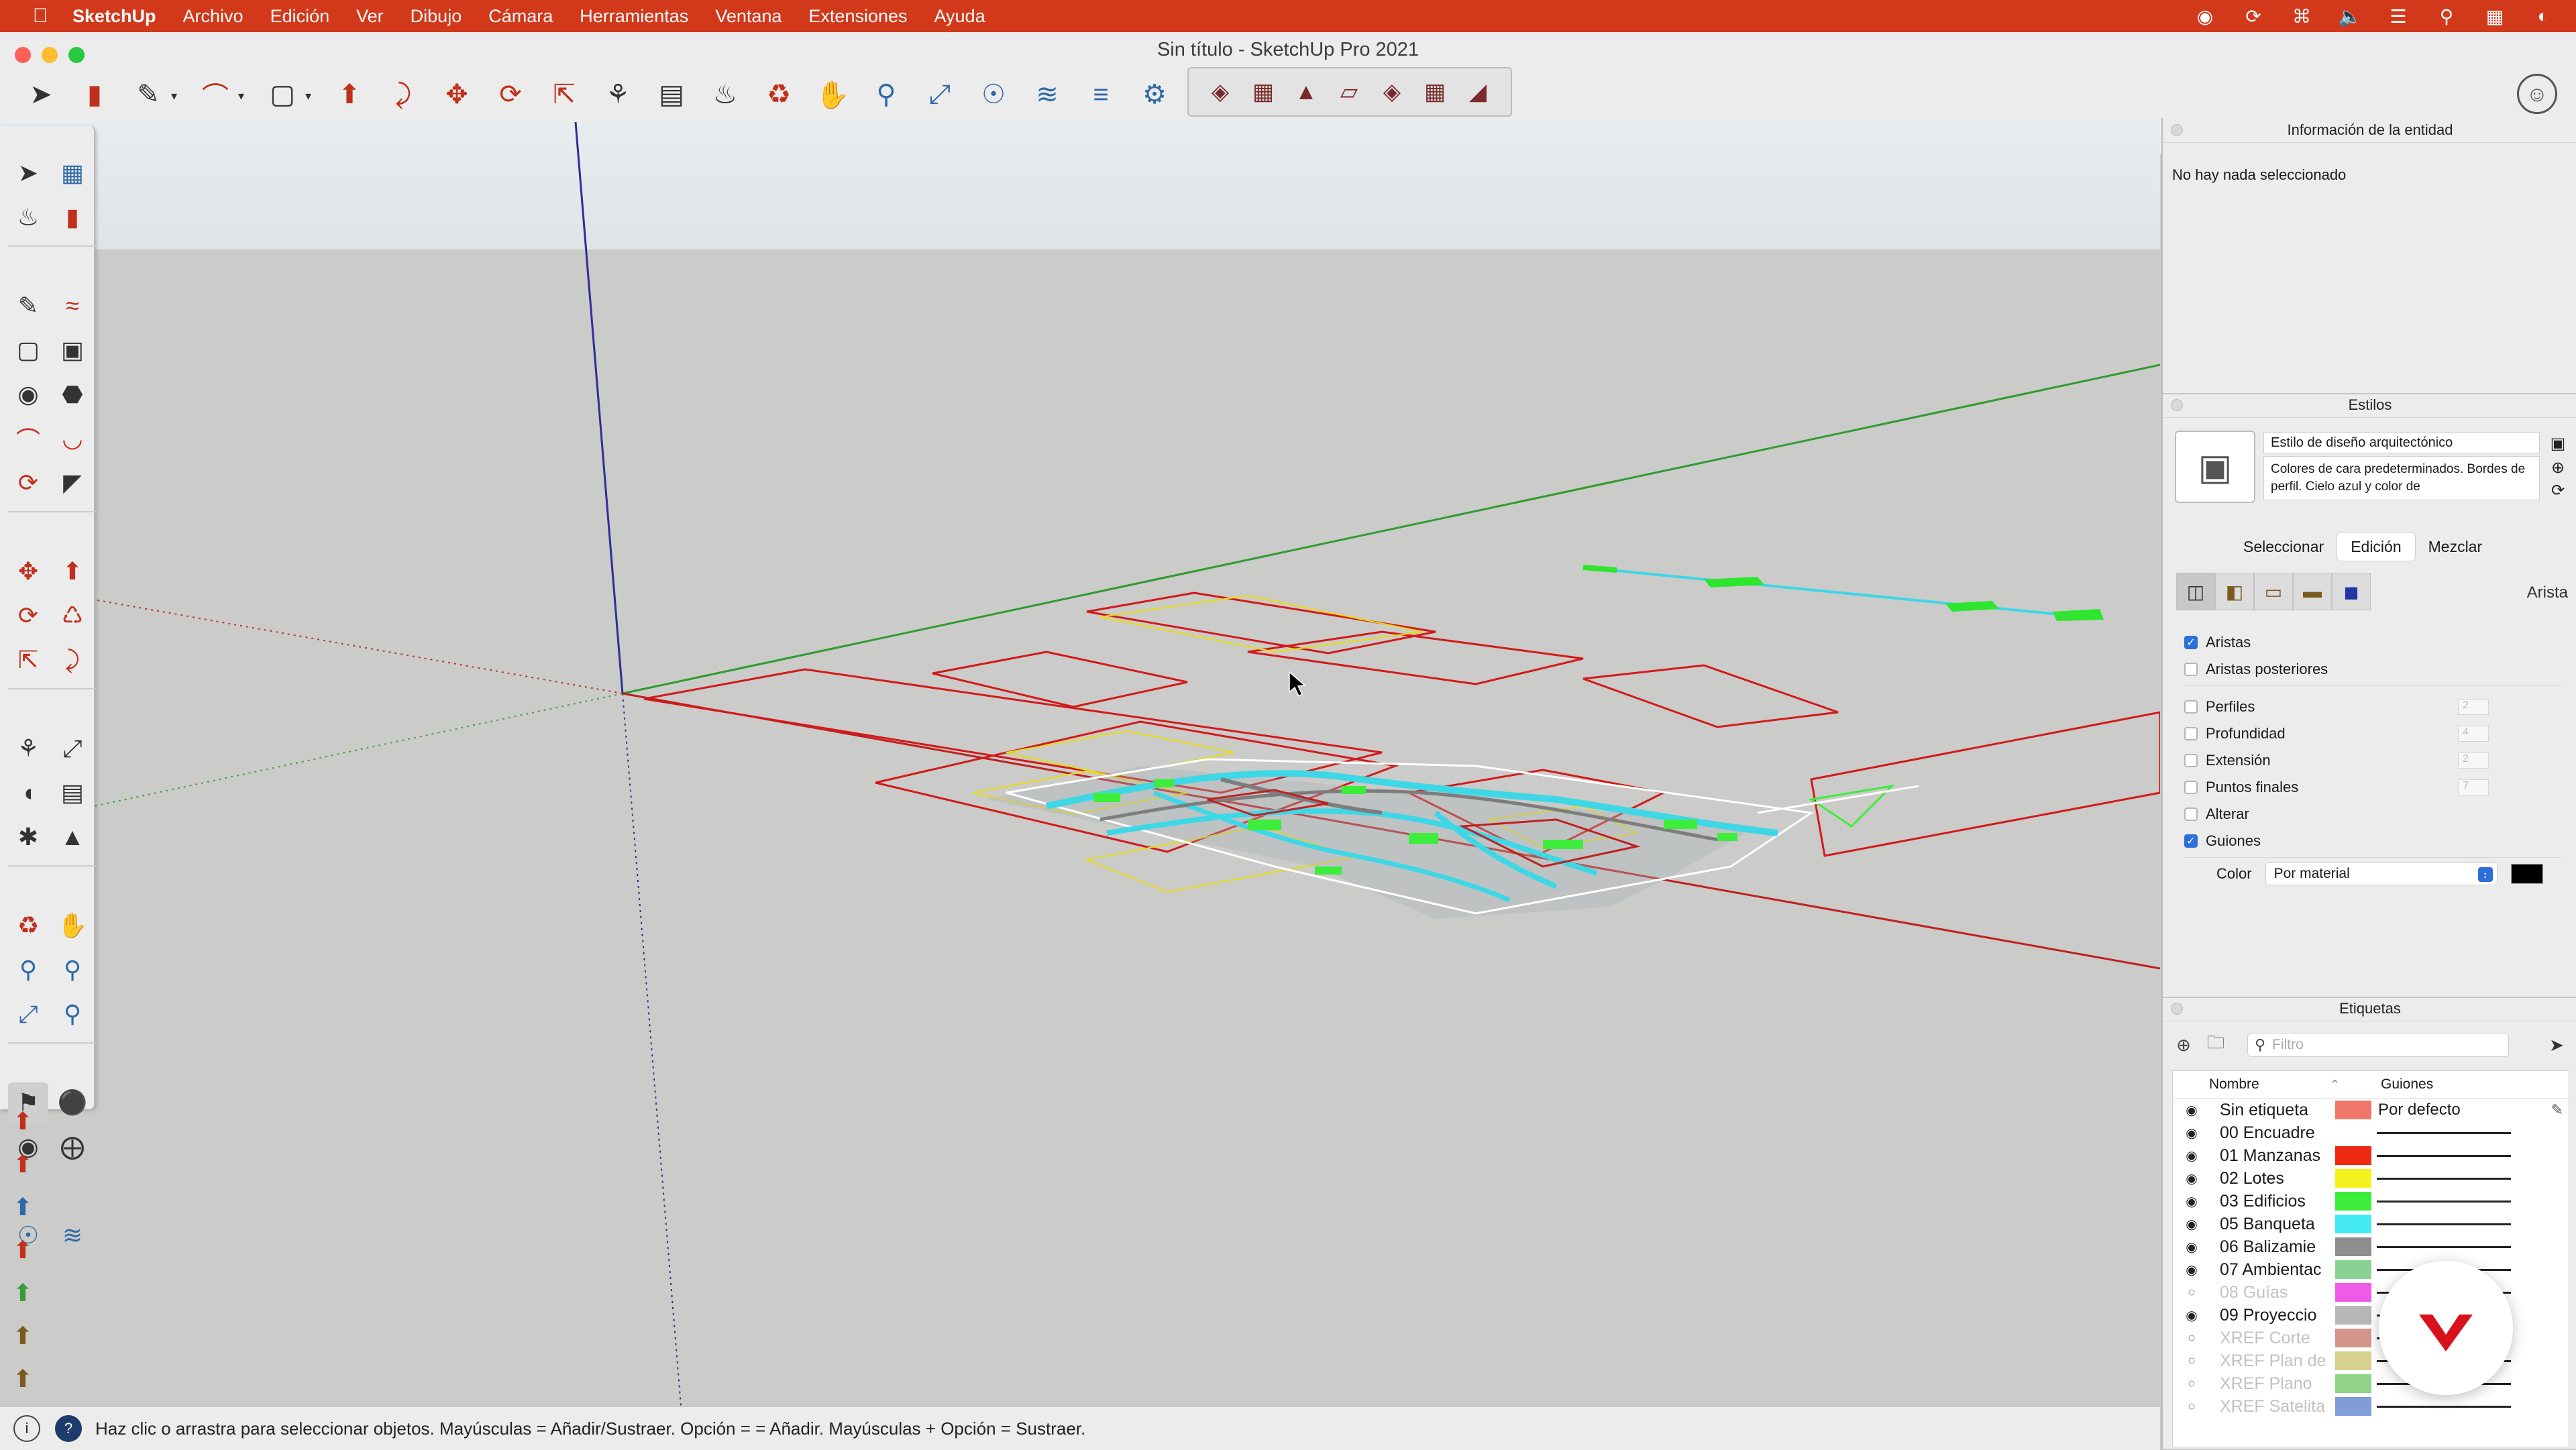  I want to click on menu-archivo: Archivo, so click(213, 16).